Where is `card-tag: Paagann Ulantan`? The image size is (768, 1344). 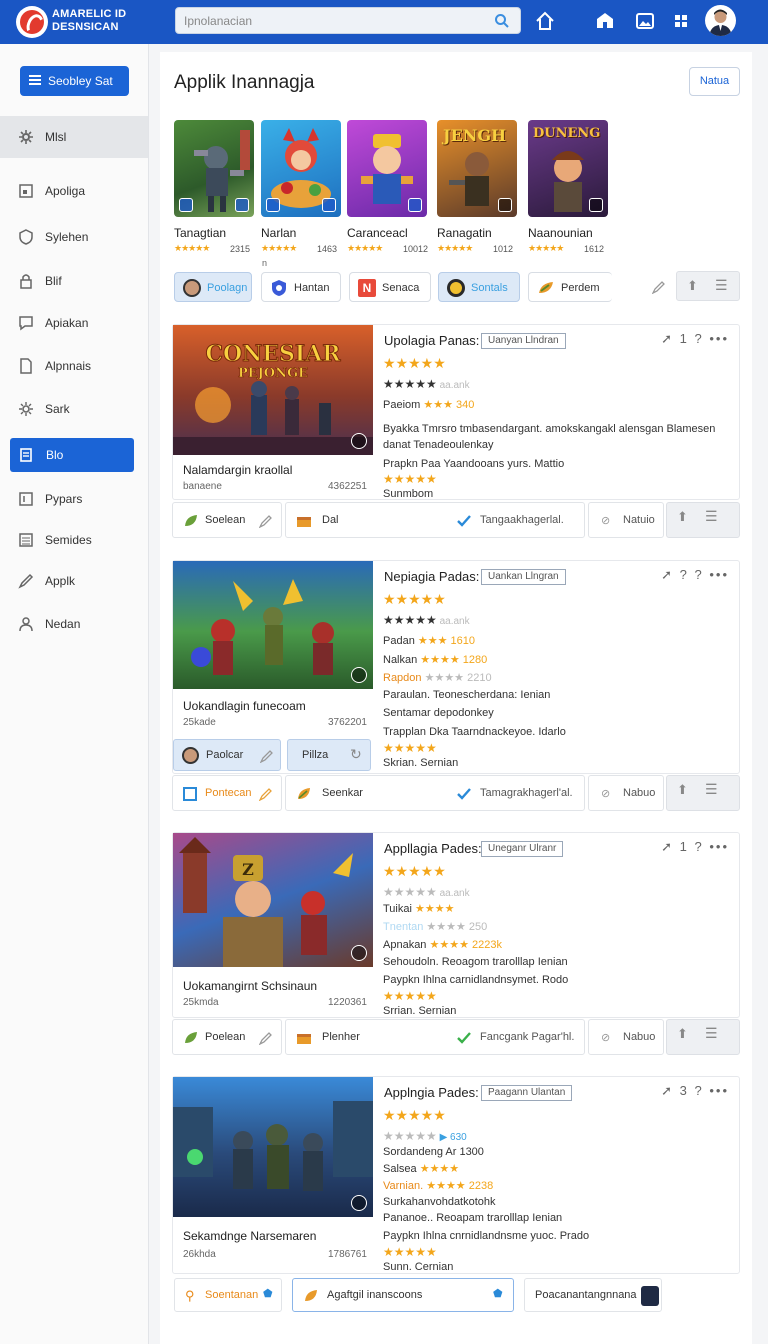 card-tag: Paagann Ulantan is located at coordinates (527, 1093).